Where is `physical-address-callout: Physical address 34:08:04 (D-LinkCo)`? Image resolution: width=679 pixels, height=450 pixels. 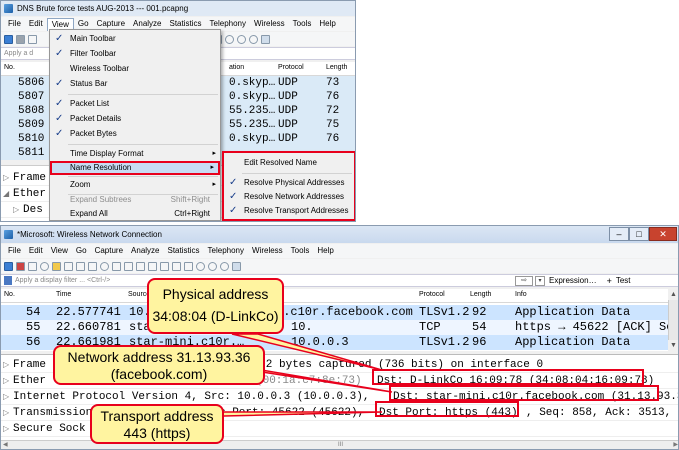
physical-address-callout: Physical address 34:08:04 (D-LinkCo) is located at coordinates (215, 306).